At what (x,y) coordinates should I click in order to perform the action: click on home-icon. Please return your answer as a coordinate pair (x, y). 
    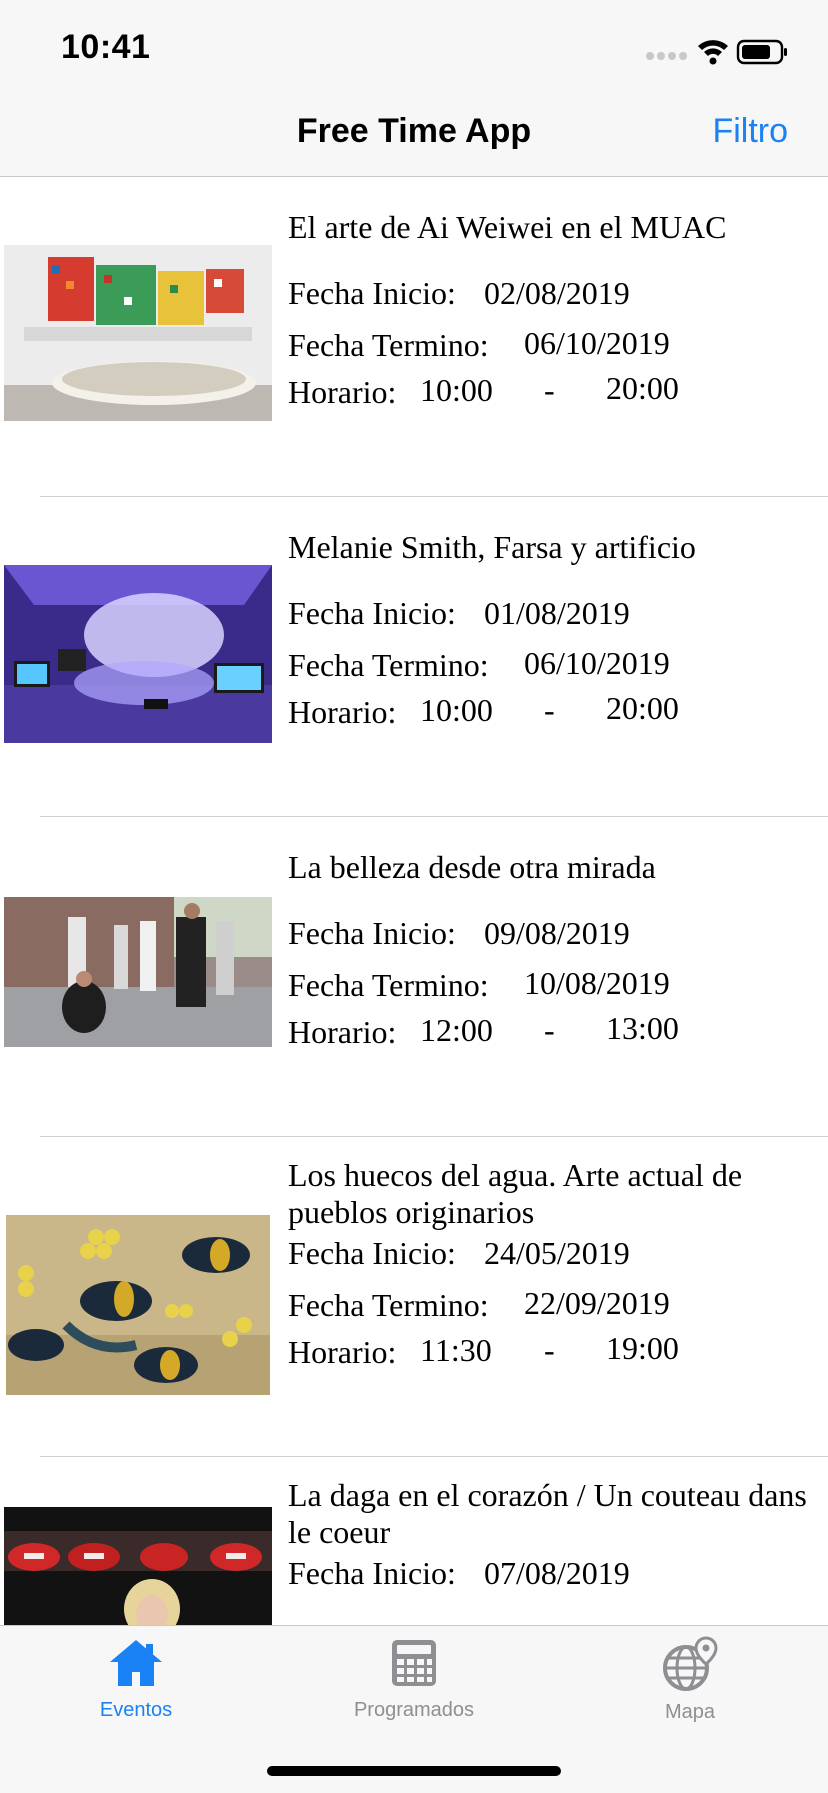
    Looking at the image, I should click on (136, 1663).